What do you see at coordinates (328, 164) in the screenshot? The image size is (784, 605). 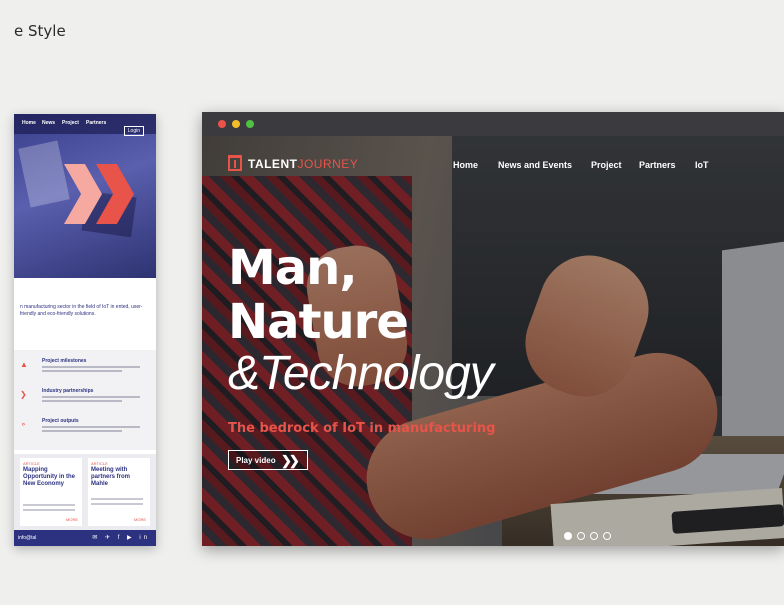 I see `brand-name-light: JOURNEY` at bounding box center [328, 164].